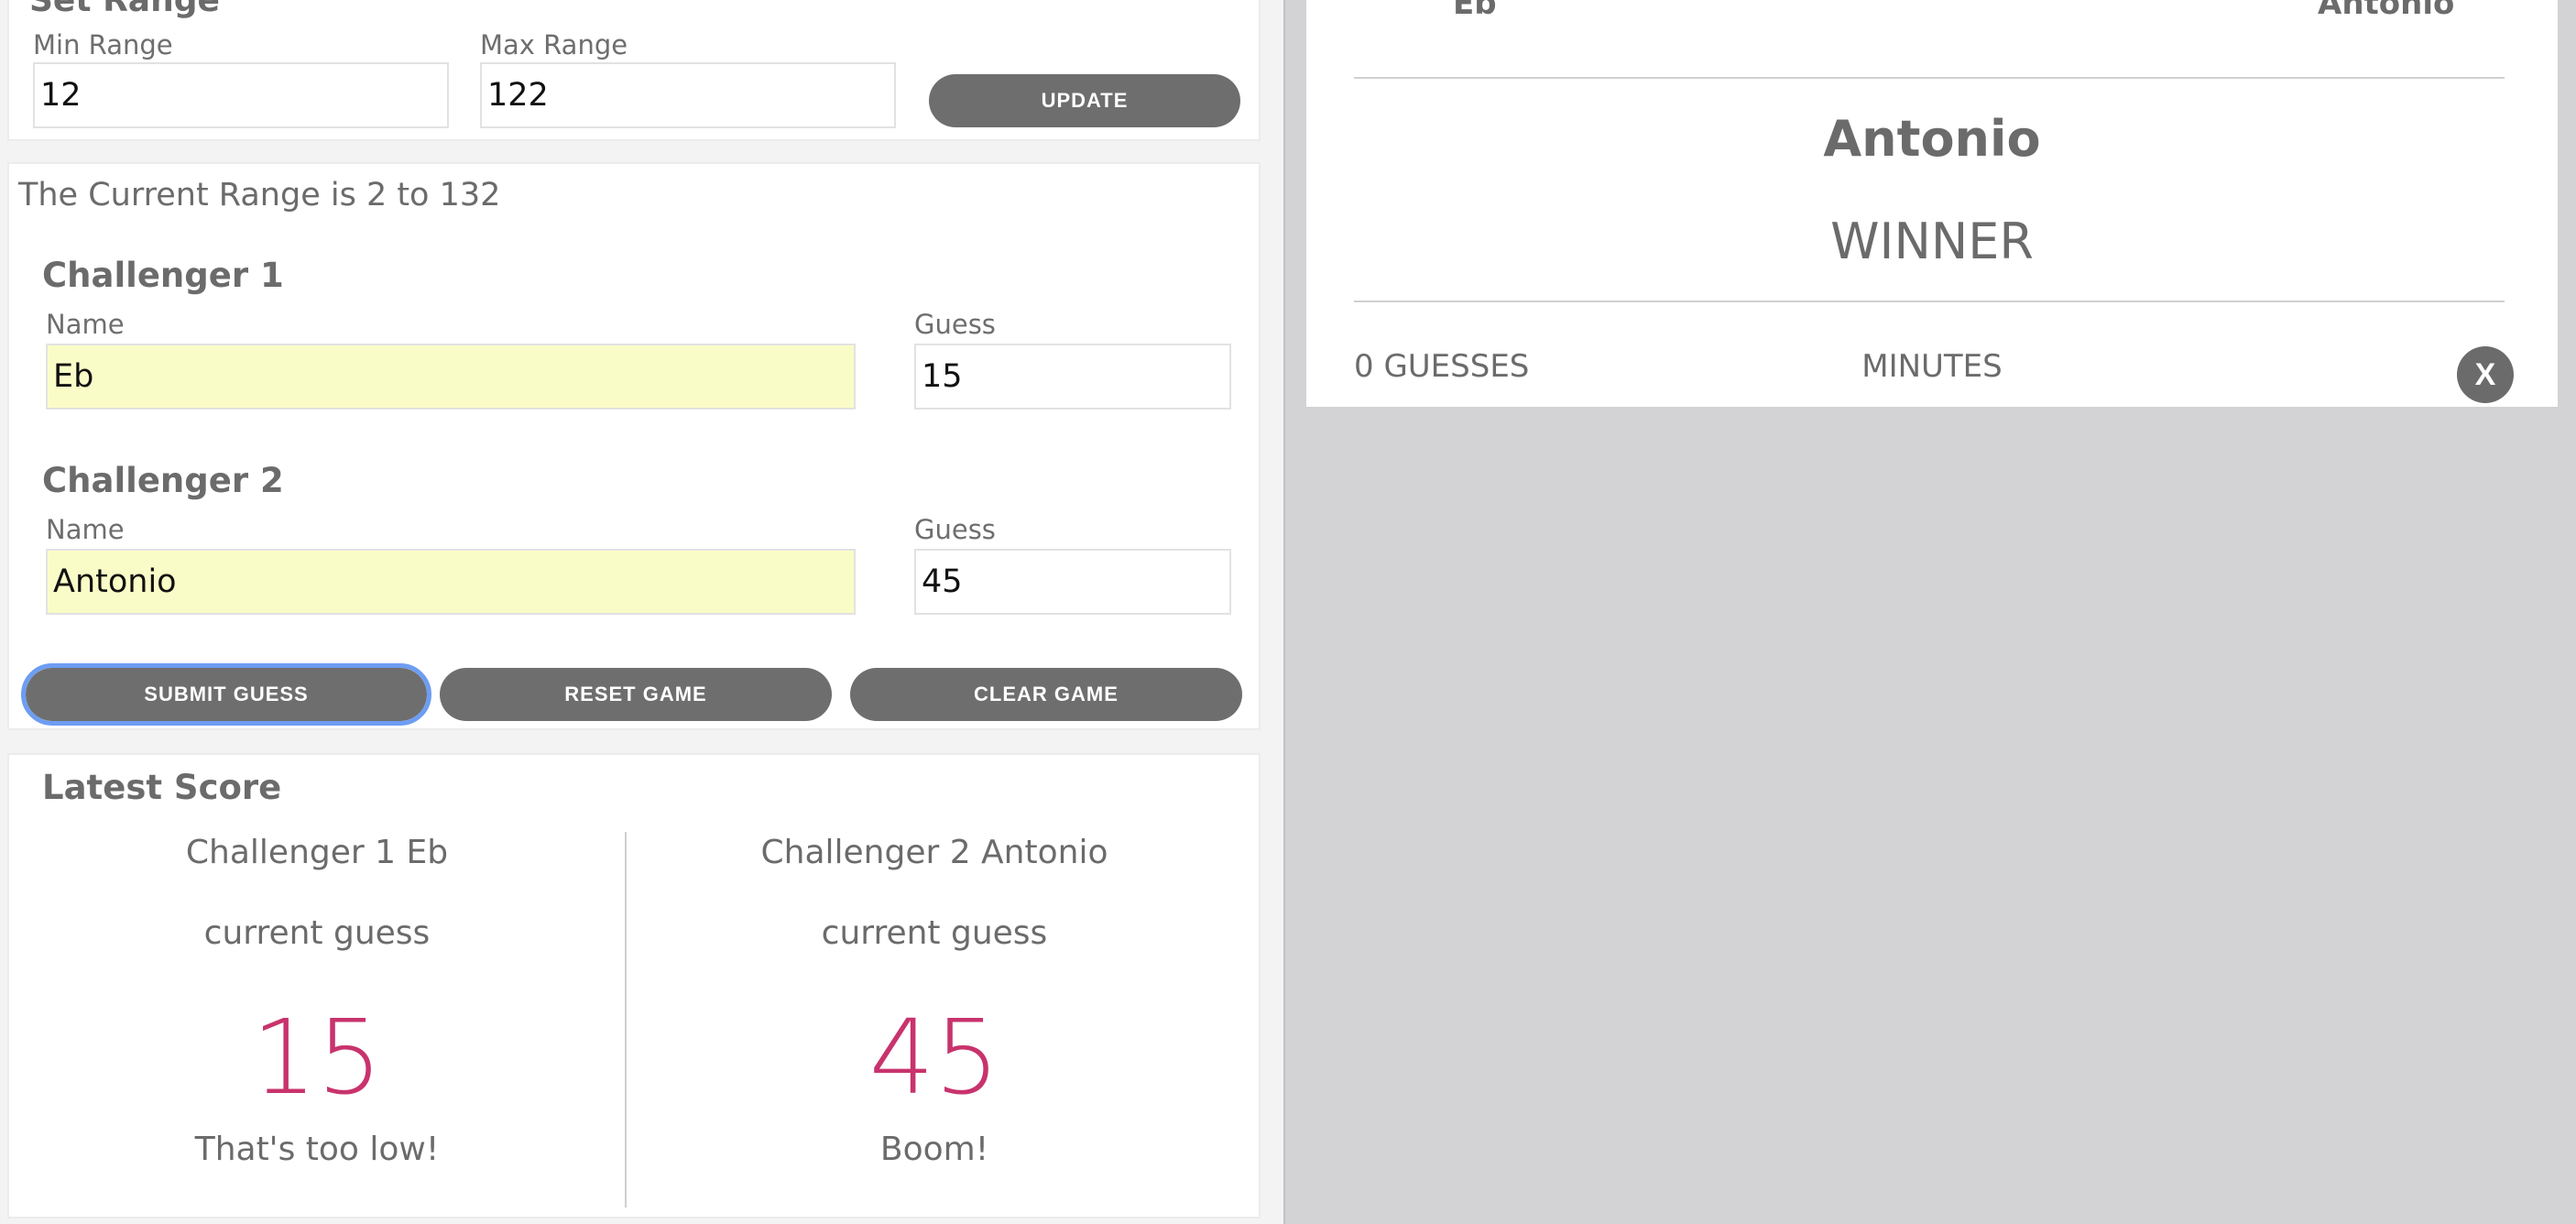 The image size is (2576, 1224). I want to click on min-range-label: Min Range, so click(103, 44).